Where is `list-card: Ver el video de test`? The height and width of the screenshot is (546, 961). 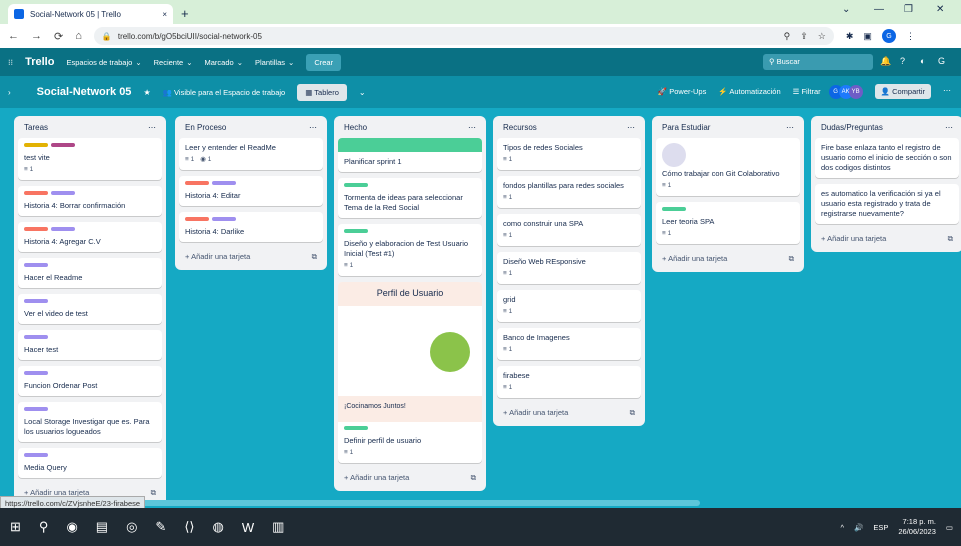
list-card: Ver el video de test is located at coordinates (90, 309).